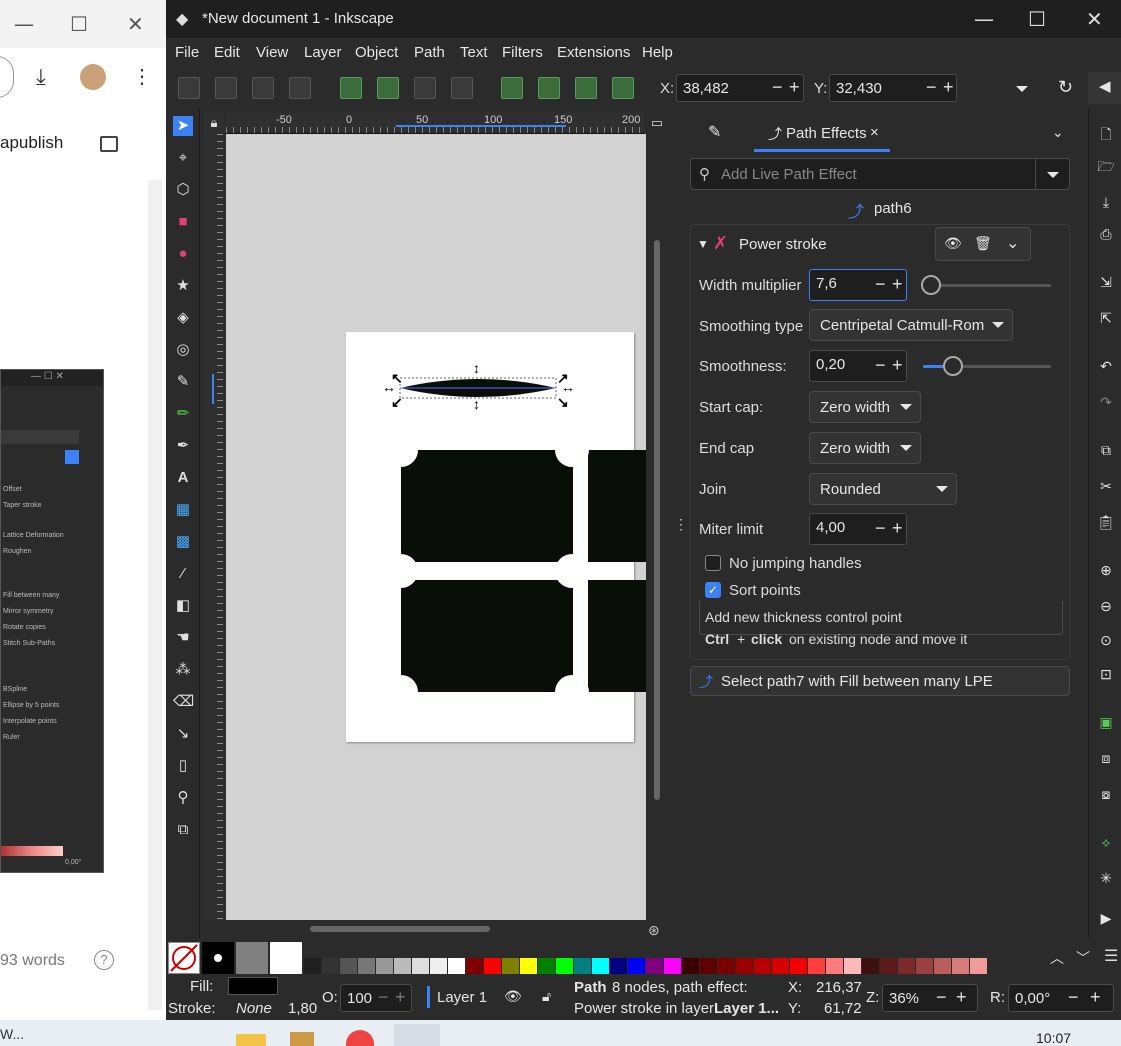 The width and height of the screenshot is (1121, 1046). Describe the element at coordinates (104, 960) in the screenshot. I see `help-icon: ?` at that location.